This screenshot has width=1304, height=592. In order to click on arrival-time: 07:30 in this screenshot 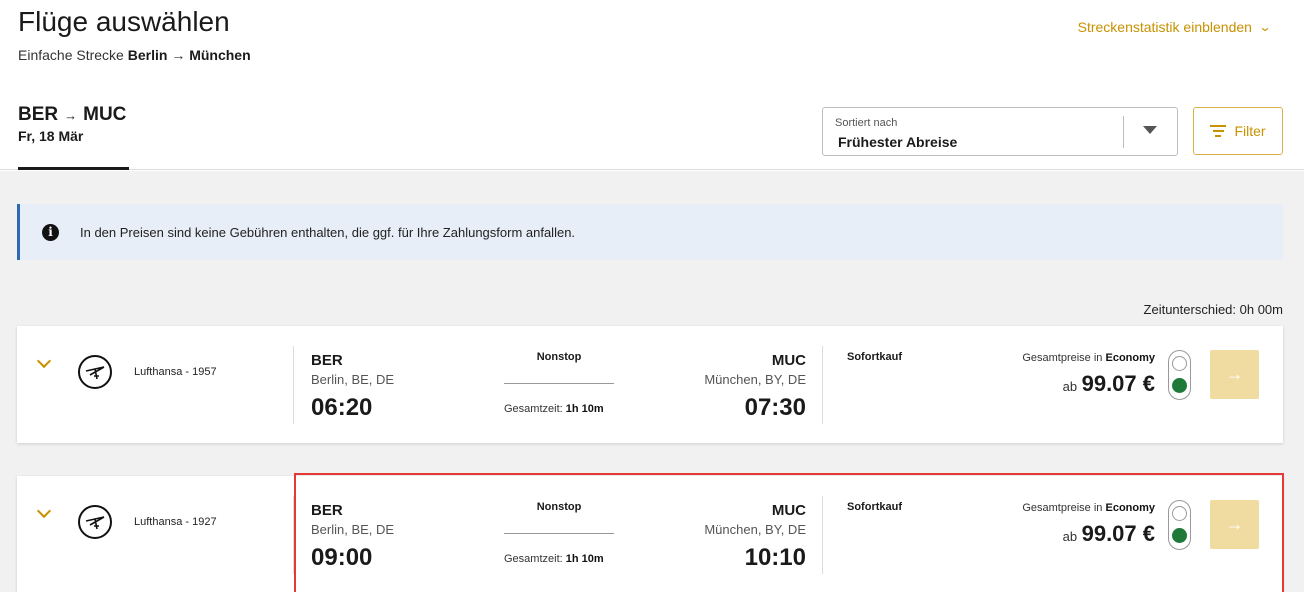, I will do `click(775, 407)`.